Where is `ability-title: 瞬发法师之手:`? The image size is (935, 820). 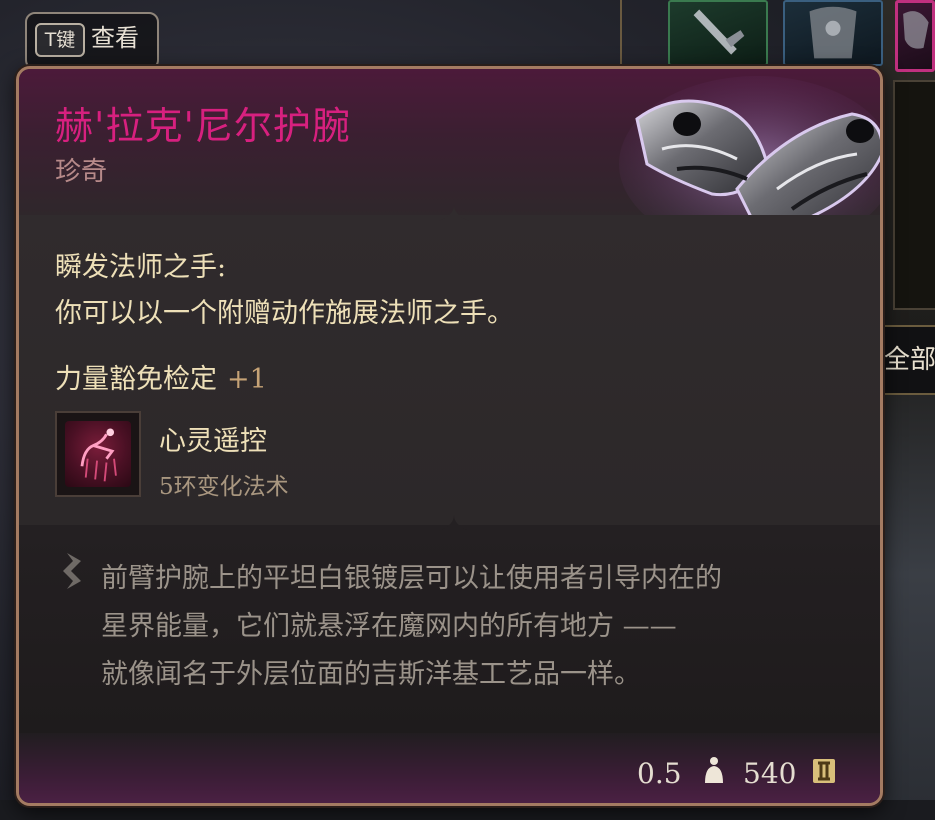
ability-title: 瞬发法师之手: is located at coordinates (141, 267).